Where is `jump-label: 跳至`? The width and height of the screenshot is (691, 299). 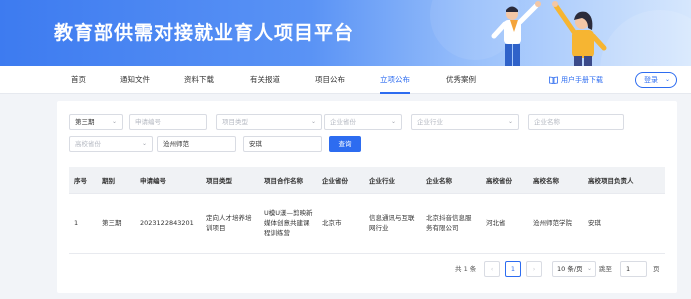
jump-label: 跳至 is located at coordinates (605, 269).